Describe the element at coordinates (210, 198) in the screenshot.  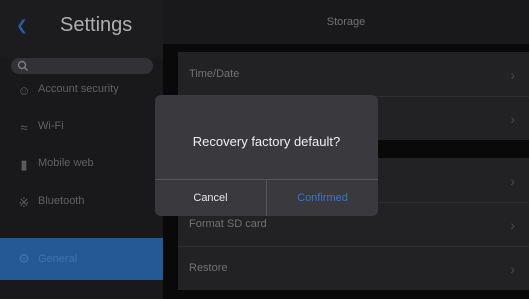
I see `cancel-button: Cancel` at that location.